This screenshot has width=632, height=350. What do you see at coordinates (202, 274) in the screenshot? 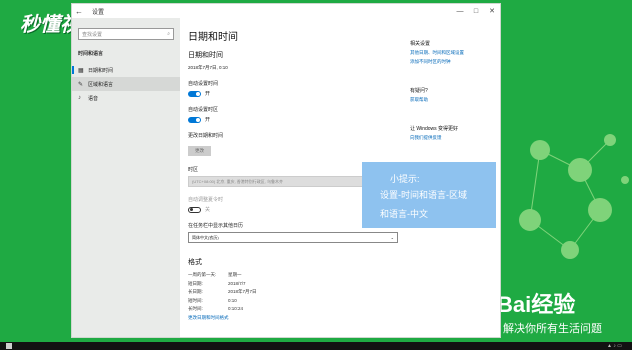
I see `format-key: 一周的第一天:` at bounding box center [202, 274].